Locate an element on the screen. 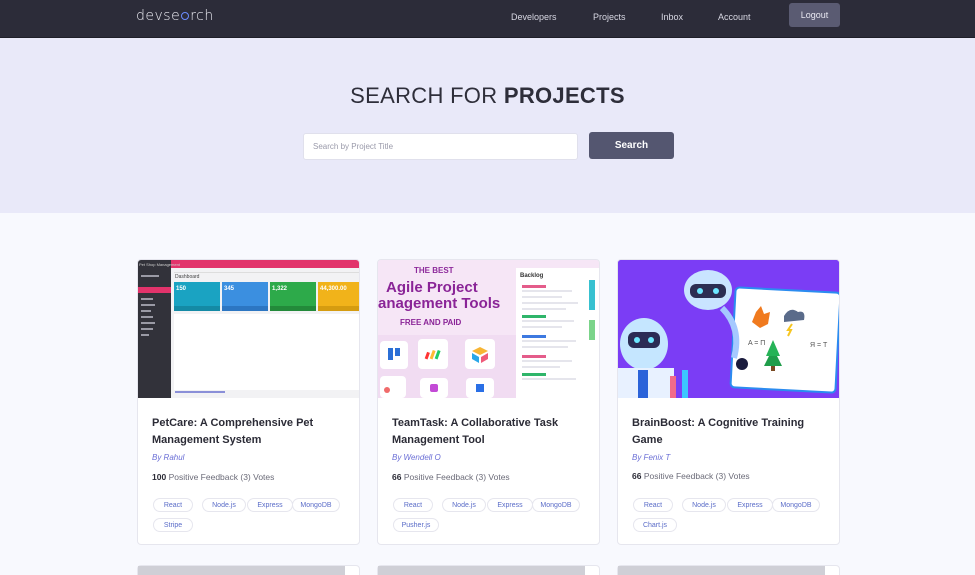 This screenshot has height=575, width=975. project-thumbnail: A = П Я = Т is located at coordinates (728, 329).